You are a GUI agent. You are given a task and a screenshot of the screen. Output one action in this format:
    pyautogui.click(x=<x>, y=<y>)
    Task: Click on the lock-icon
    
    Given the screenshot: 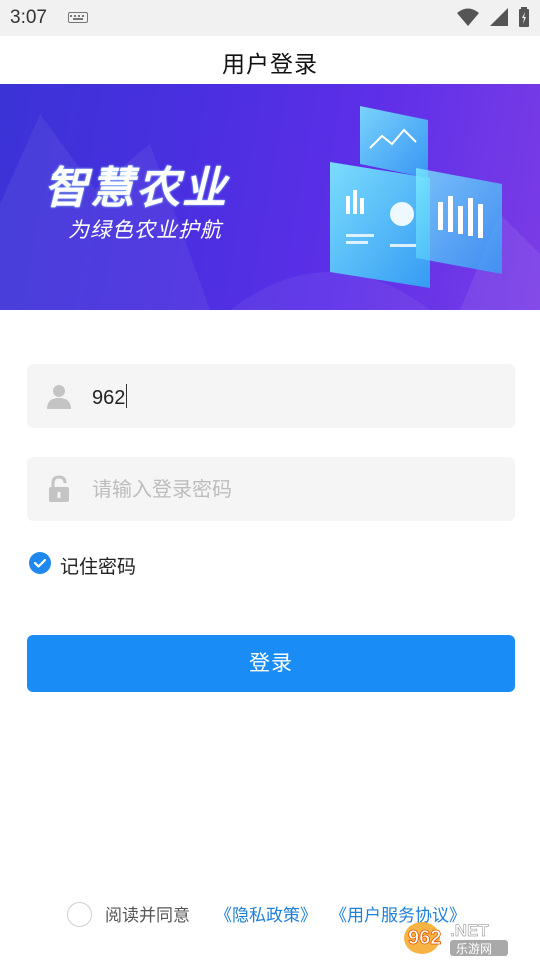 What is the action you would take?
    pyautogui.click(x=59, y=488)
    